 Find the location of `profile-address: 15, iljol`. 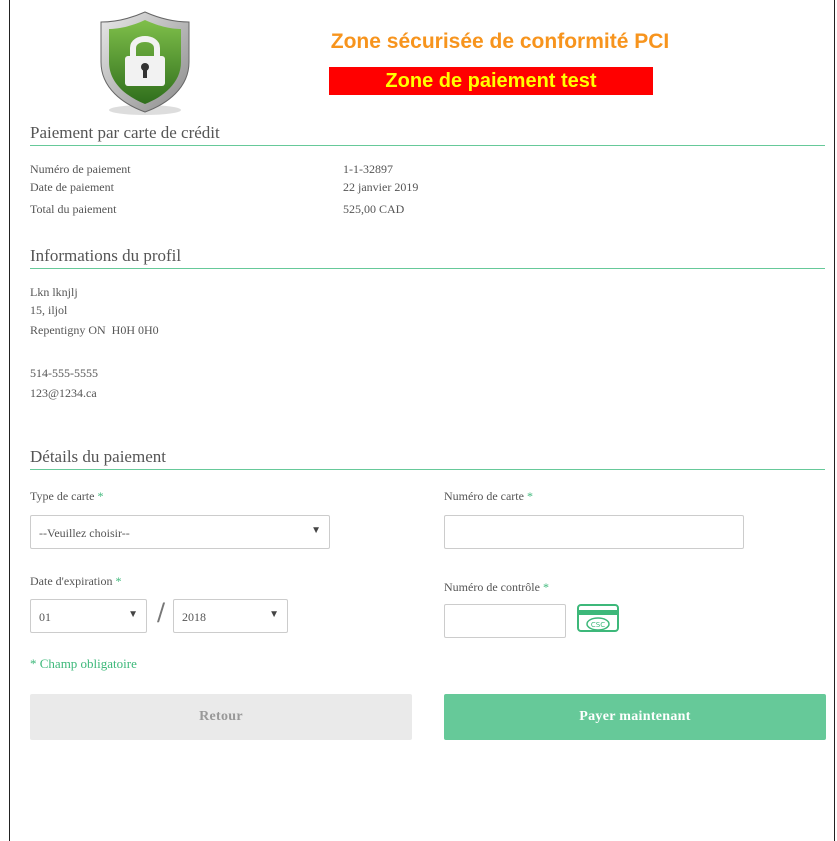

profile-address: 15, iljol is located at coordinates (49, 310).